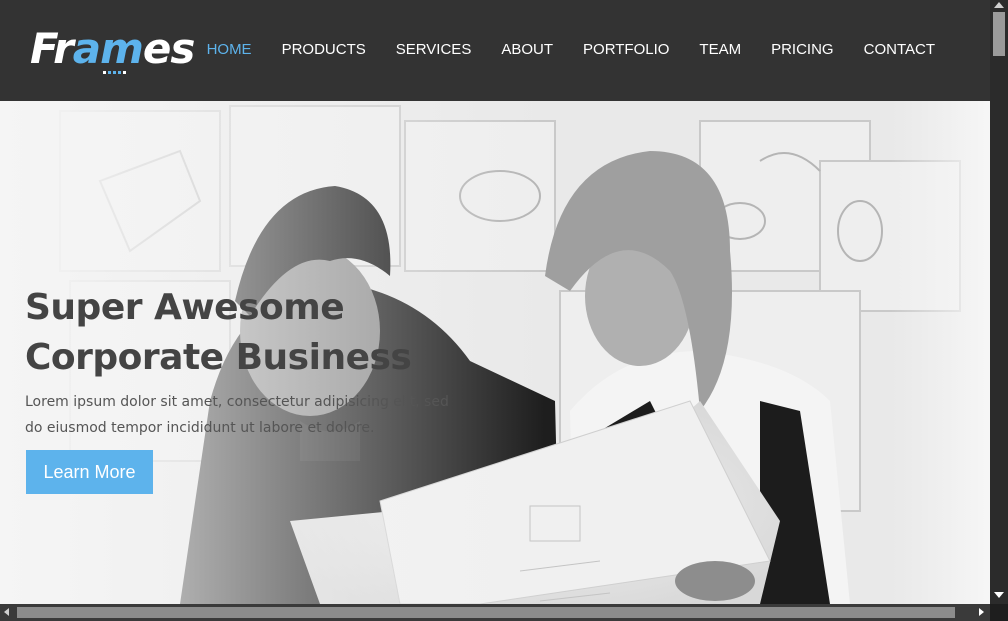 The image size is (1008, 621). I want to click on logo-text-start: Fr, so click(52, 48).